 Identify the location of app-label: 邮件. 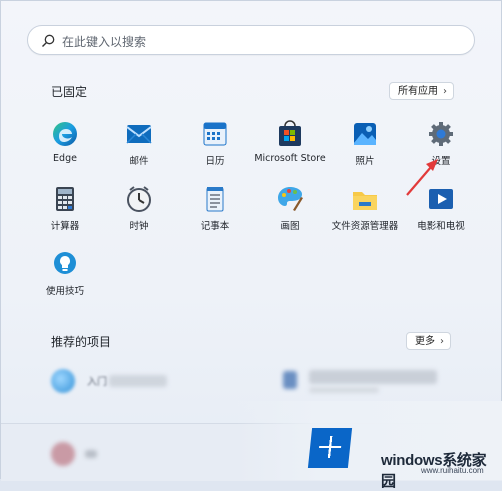
(139, 161).